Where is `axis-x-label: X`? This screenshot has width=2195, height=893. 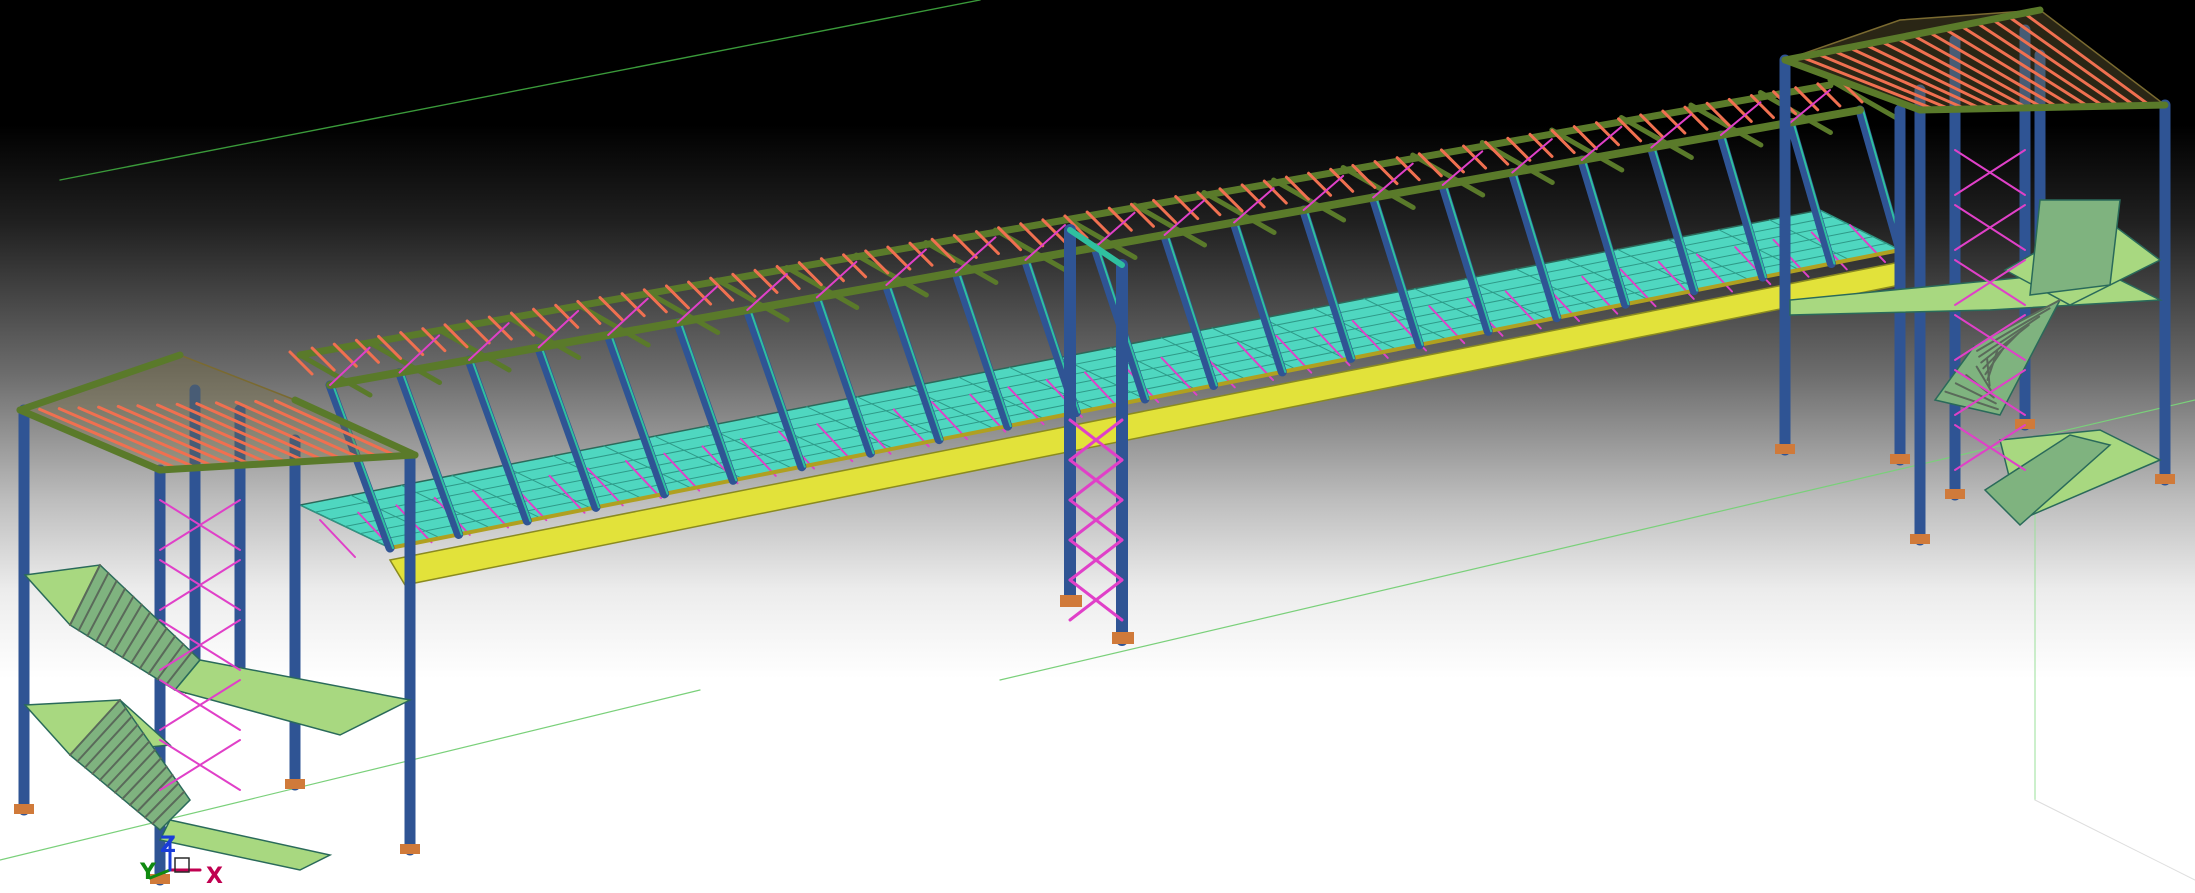
axis-x-label: X is located at coordinates (214, 876).